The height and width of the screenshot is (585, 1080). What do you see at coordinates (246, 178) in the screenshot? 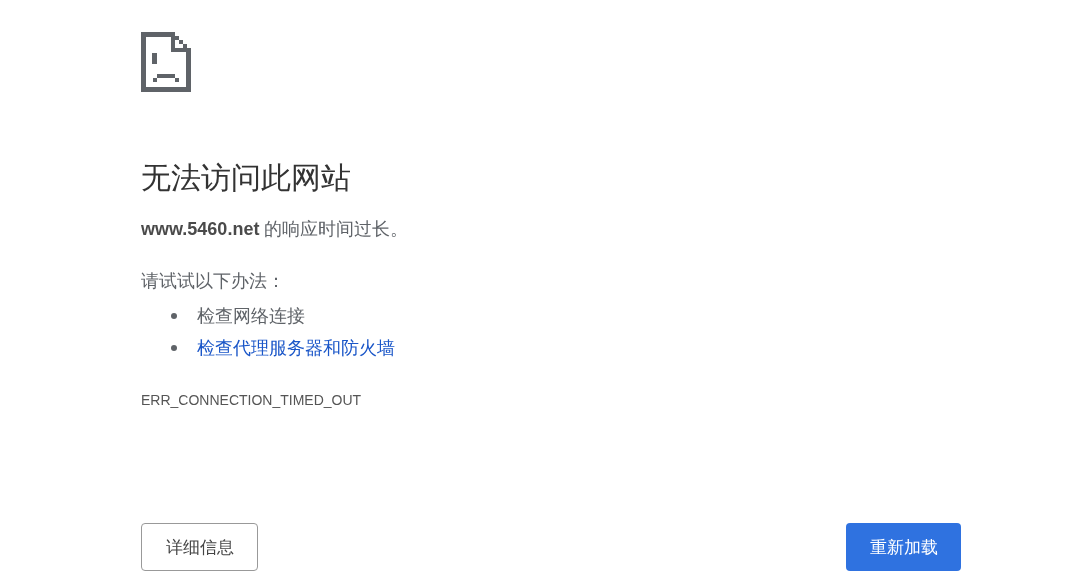
I see `error-heading: 无法访问此网站` at bounding box center [246, 178].